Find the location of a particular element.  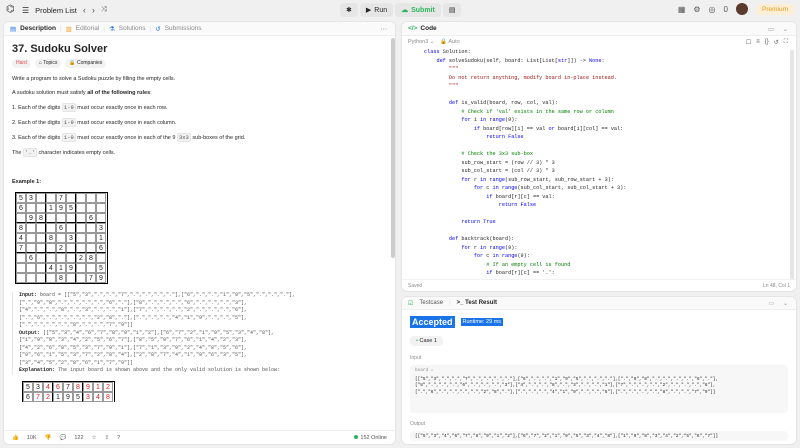

panel-menu-icon: ⋯ is located at coordinates (384, 29).